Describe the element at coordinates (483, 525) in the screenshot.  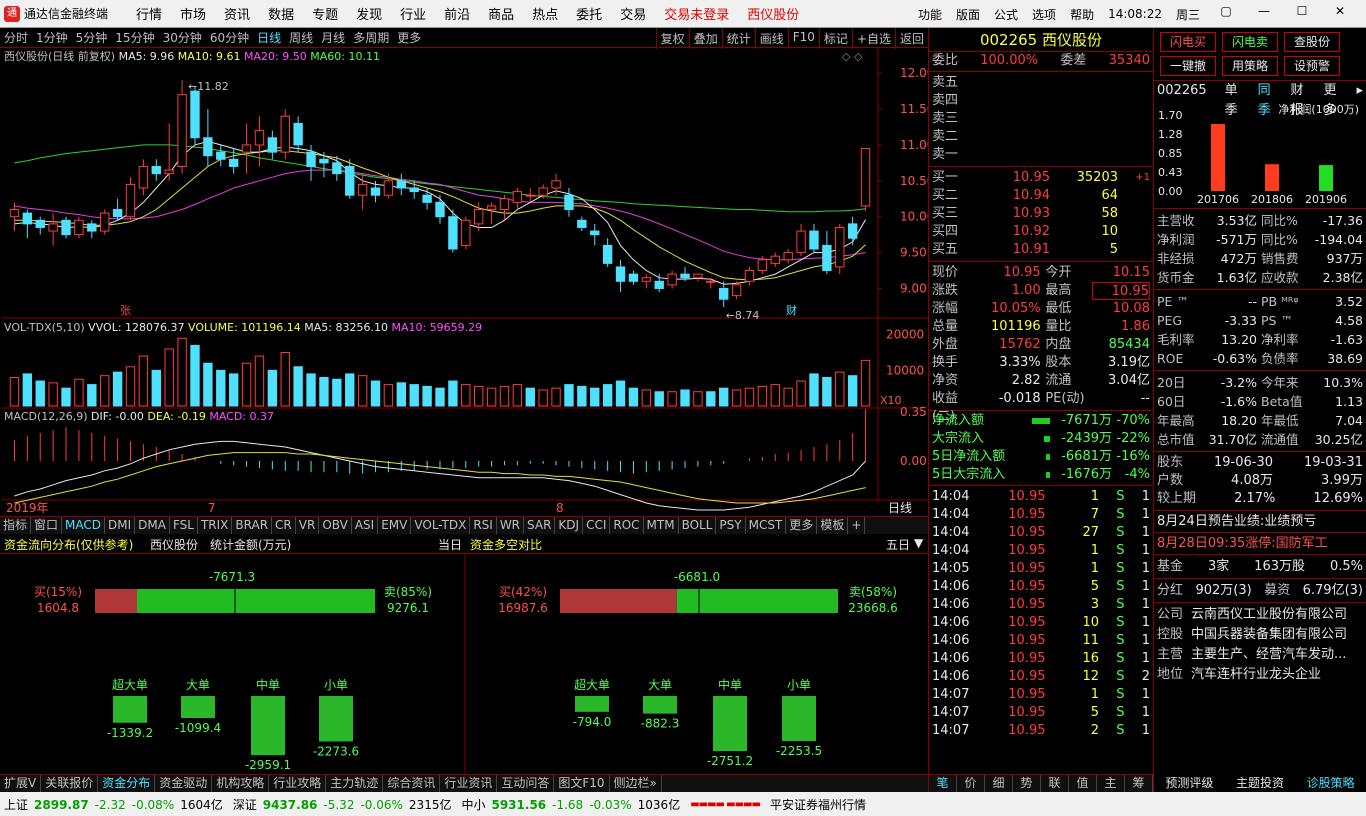
I see `indicator-tab-14: RSI` at that location.